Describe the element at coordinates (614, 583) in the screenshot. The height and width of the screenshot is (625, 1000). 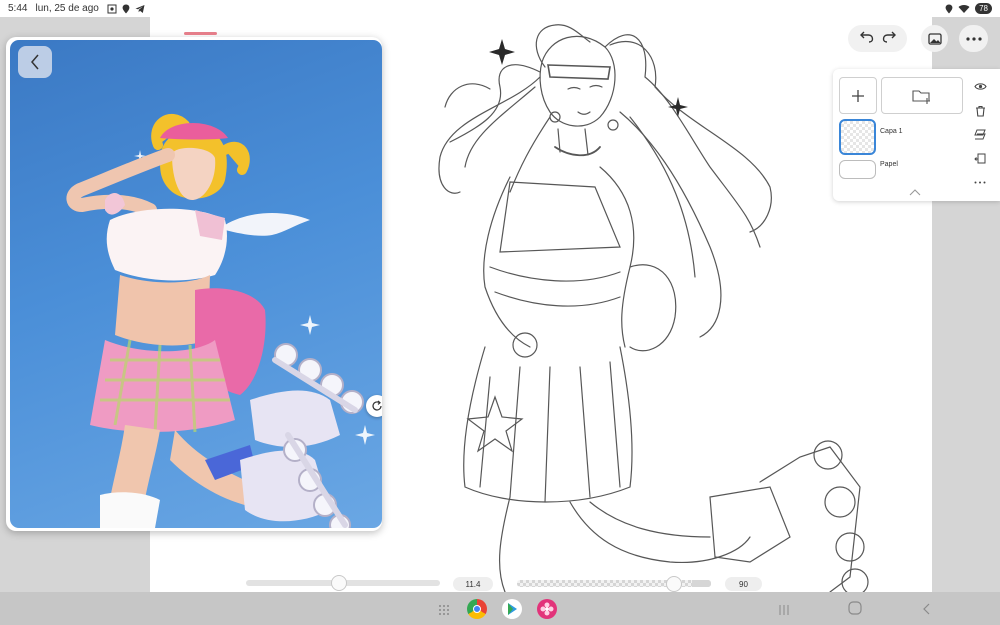
I see `brush-opacity-slider` at that location.